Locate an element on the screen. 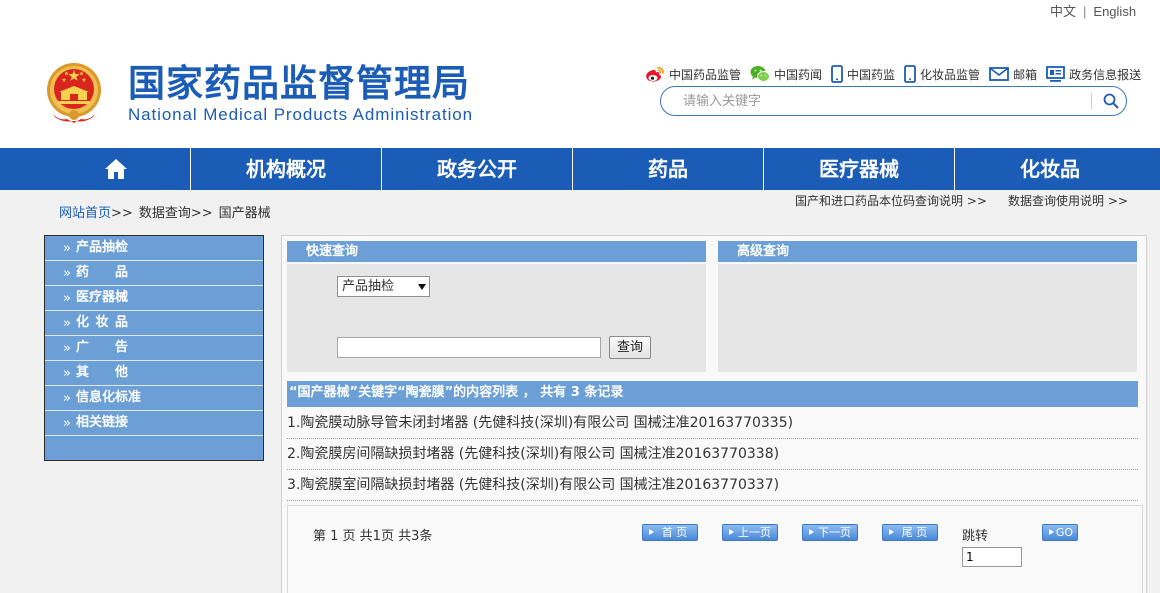 The image size is (1160, 593). main-nav: 机构概况 政务公开 药品 医疗器械 化妆品 is located at coordinates (580, 169).